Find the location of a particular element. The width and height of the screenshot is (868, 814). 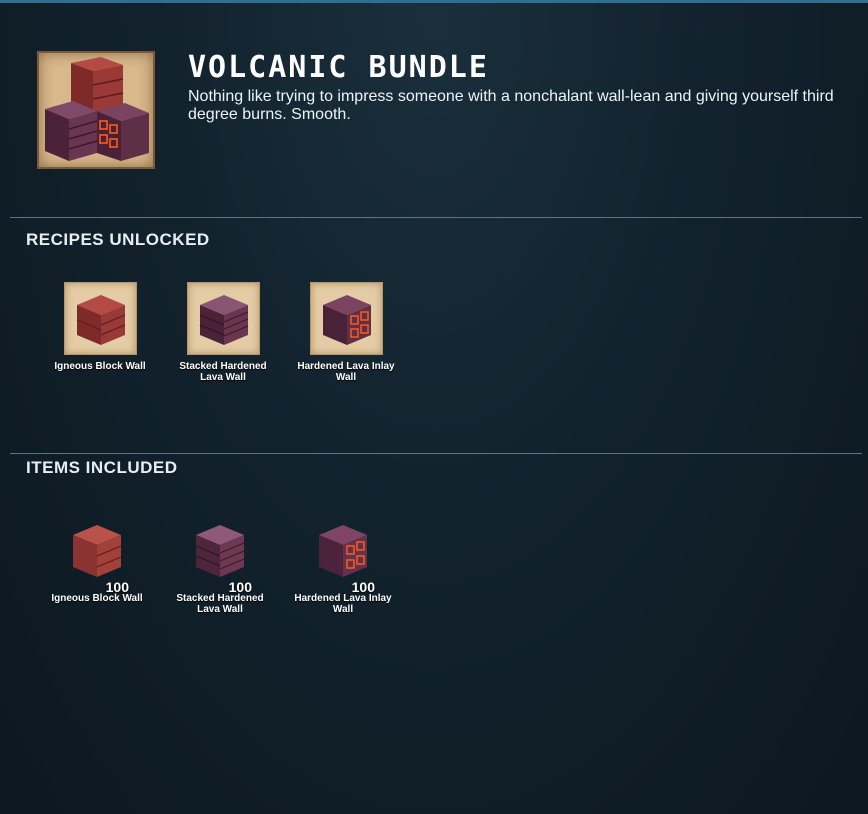

recipe-igneous-block-wall: Igneous Block Wall is located at coordinates (100, 327).